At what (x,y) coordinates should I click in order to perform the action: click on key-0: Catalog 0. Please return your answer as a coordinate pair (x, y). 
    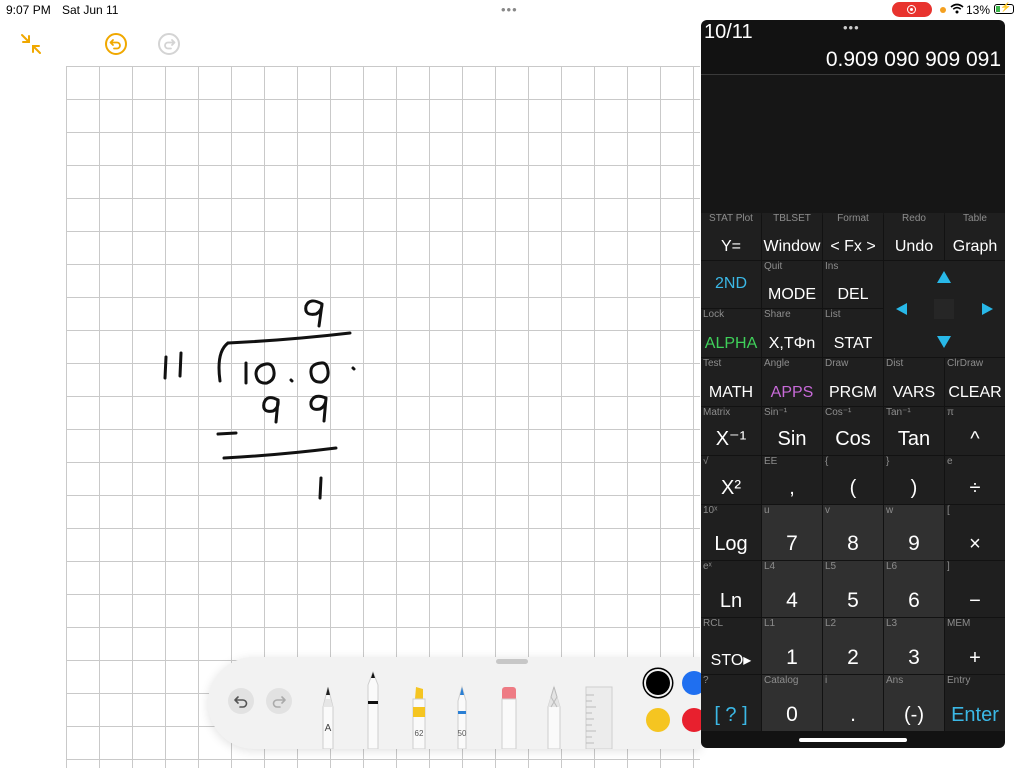
    Looking at the image, I should click on (792, 703).